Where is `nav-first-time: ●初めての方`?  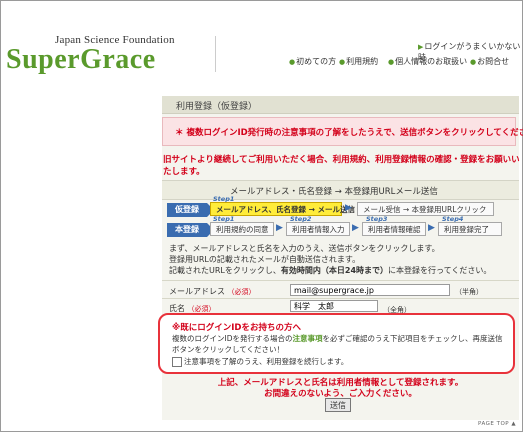
nav-first-time: ●初めての方 is located at coordinates (312, 61).